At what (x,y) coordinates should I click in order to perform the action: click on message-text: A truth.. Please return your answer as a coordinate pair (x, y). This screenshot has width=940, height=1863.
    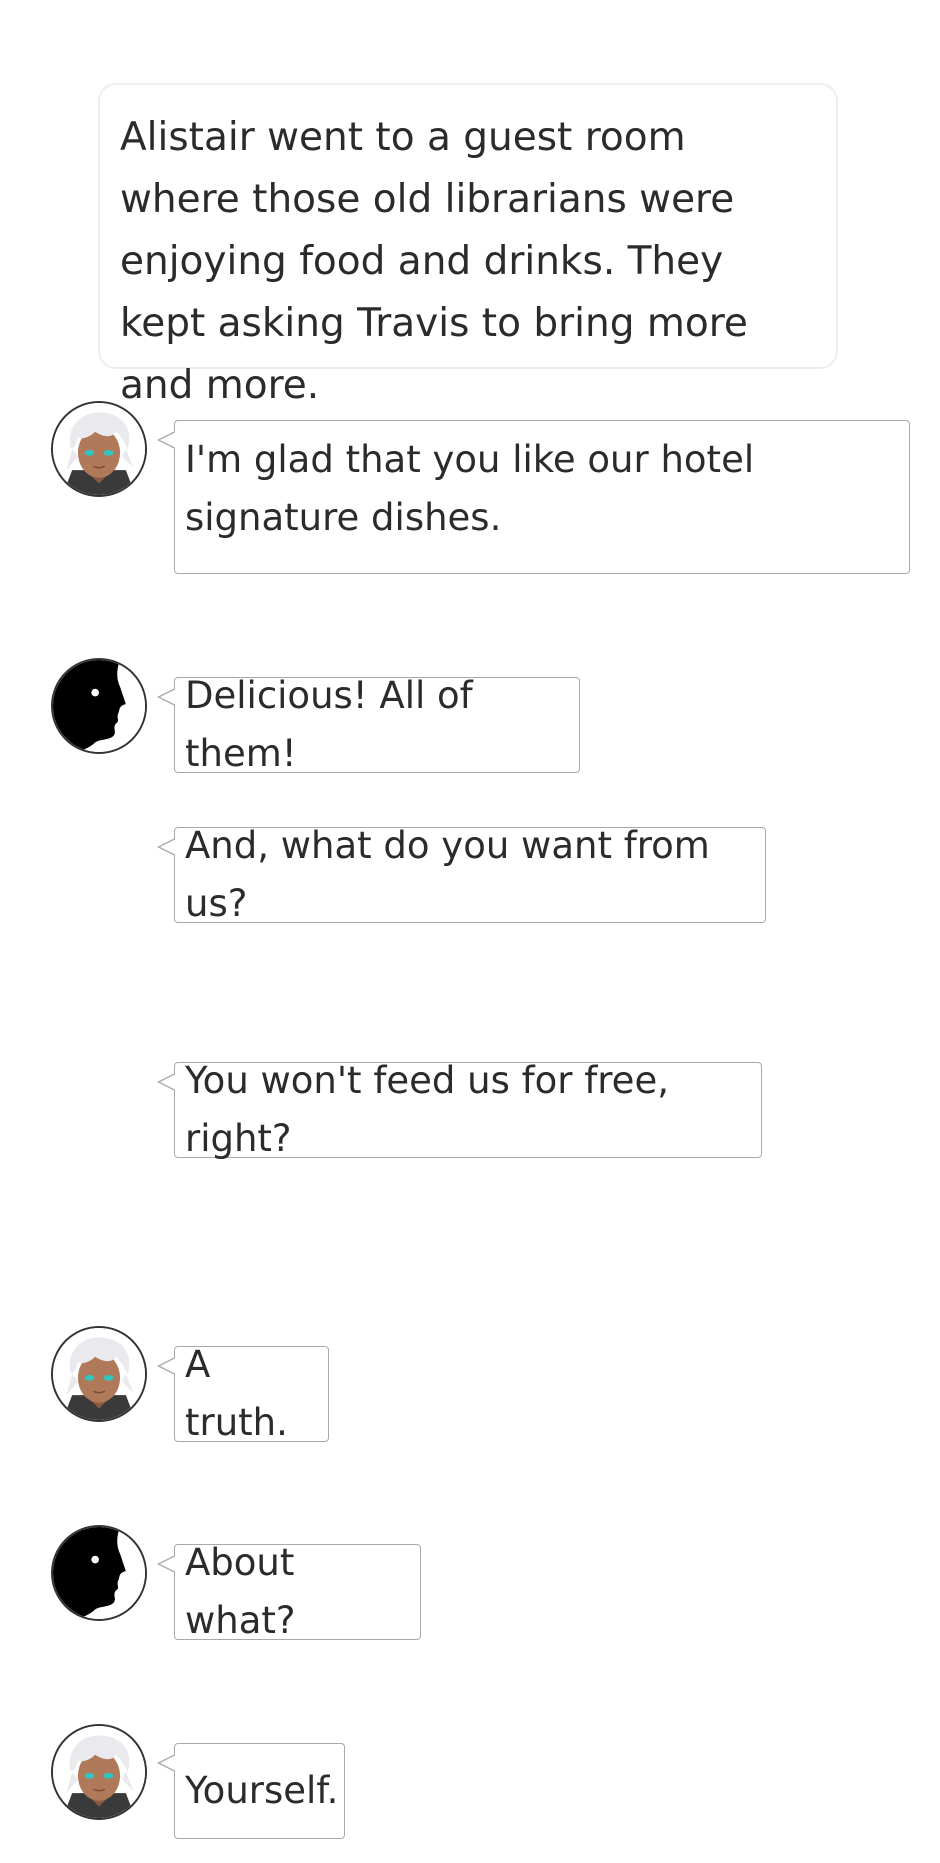
    Looking at the image, I should click on (236, 1393).